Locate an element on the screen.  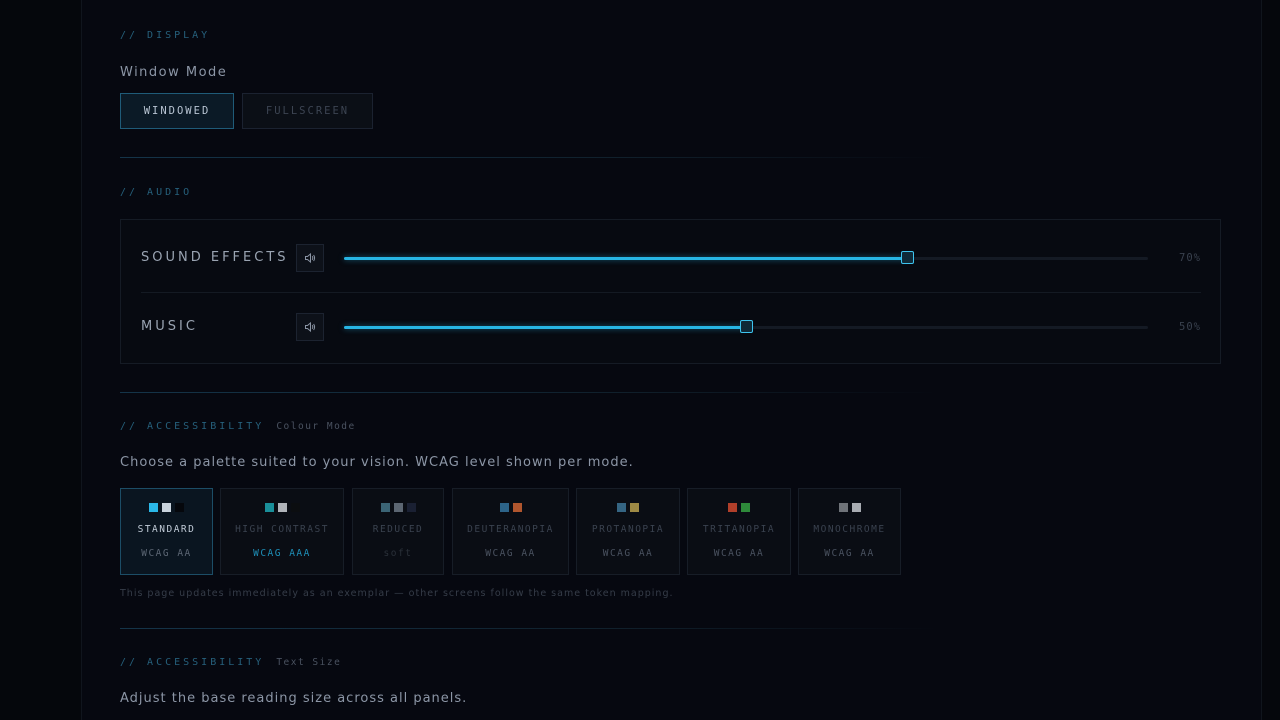
fullscreen-button-label: FULLSCREEN is located at coordinates (307, 111).